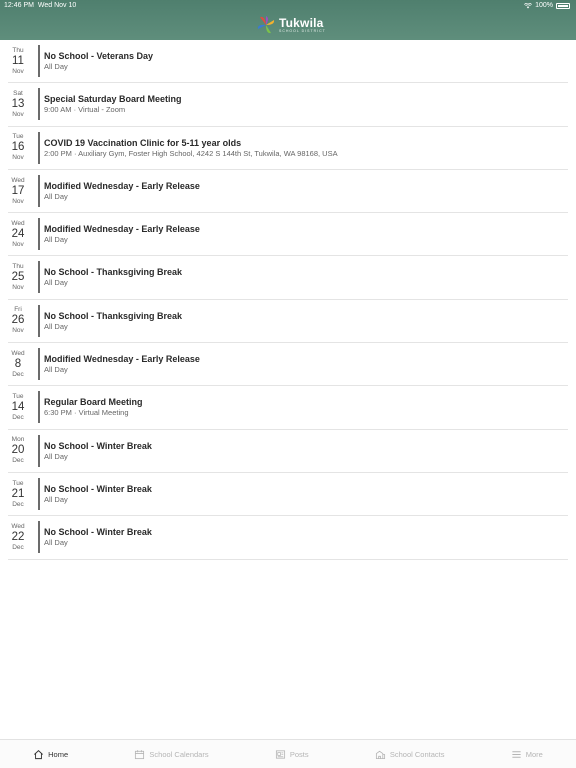 This screenshot has width=576, height=768. Describe the element at coordinates (113, 99) in the screenshot. I see `event-title: Special Saturday Board Meeting` at that location.